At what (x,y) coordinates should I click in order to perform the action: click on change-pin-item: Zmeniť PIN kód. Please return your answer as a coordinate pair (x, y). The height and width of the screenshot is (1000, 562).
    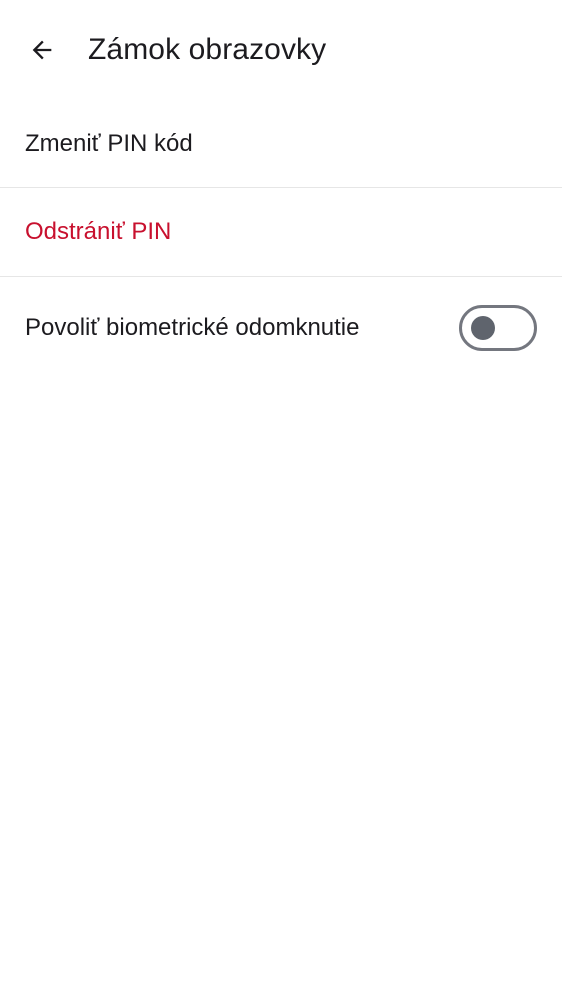
    Looking at the image, I should click on (281, 143).